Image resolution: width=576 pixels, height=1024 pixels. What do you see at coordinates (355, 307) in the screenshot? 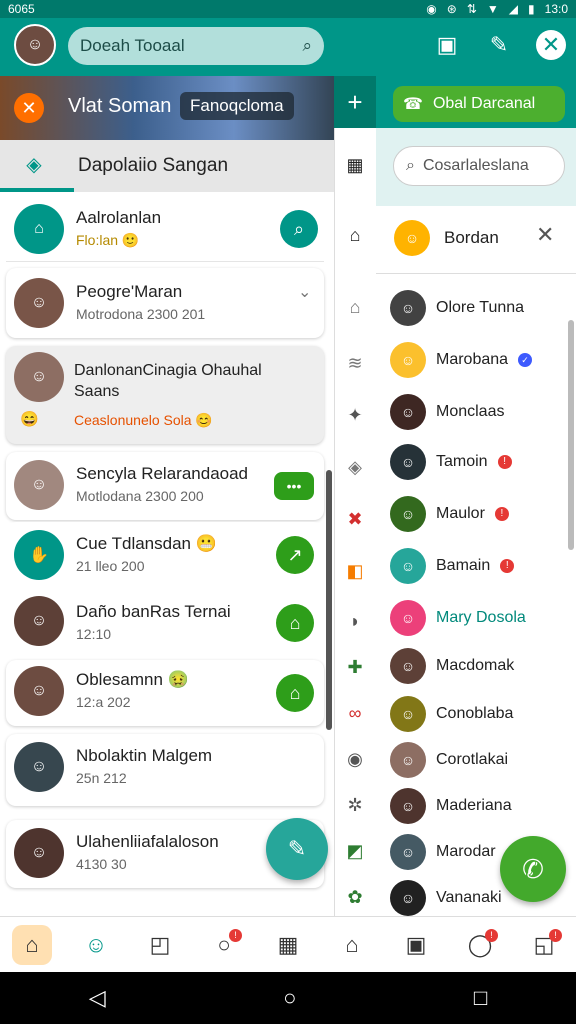
I see `store-icon: ⌂` at bounding box center [355, 307].